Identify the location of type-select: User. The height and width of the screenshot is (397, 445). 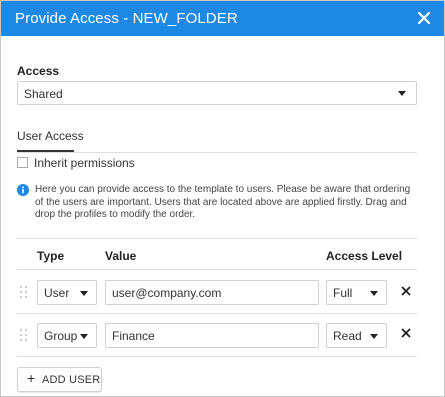
(67, 292).